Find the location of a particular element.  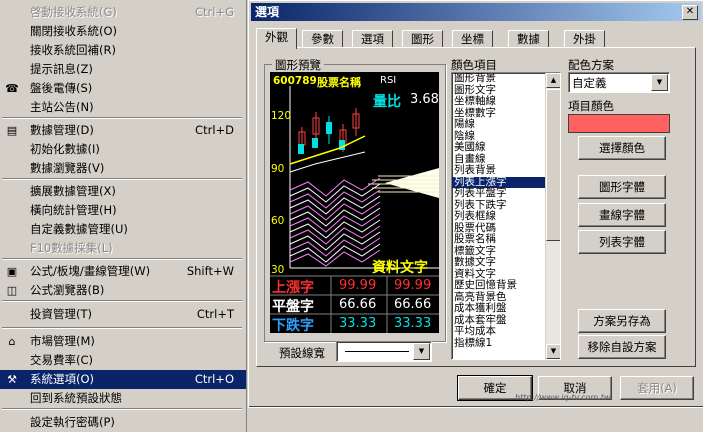

tab-2: 選項 is located at coordinates (372, 39).